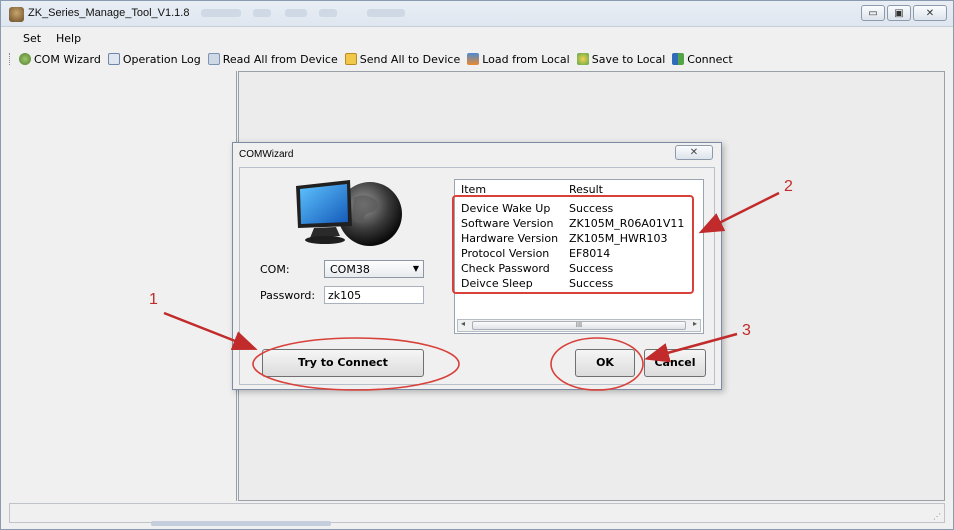 Image resolution: width=954 pixels, height=530 pixels. What do you see at coordinates (415, 268) in the screenshot?
I see `chevron-down-icon: ▼` at bounding box center [415, 268].